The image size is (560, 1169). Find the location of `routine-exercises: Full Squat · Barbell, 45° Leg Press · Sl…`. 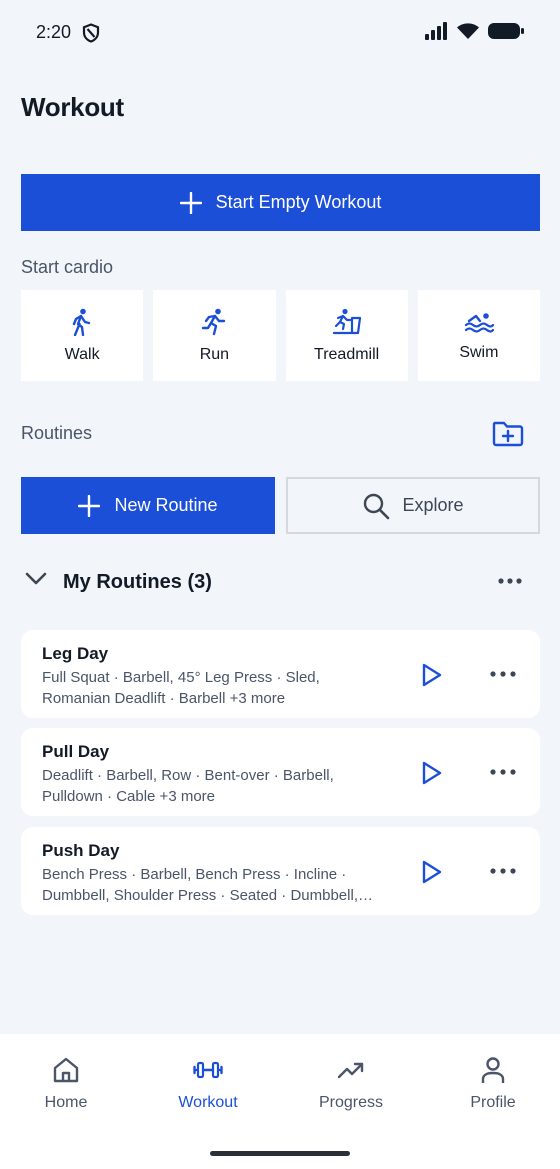

routine-exercises: Full Squat · Barbell, 45° Leg Press · Sl… is located at coordinates (181, 688).